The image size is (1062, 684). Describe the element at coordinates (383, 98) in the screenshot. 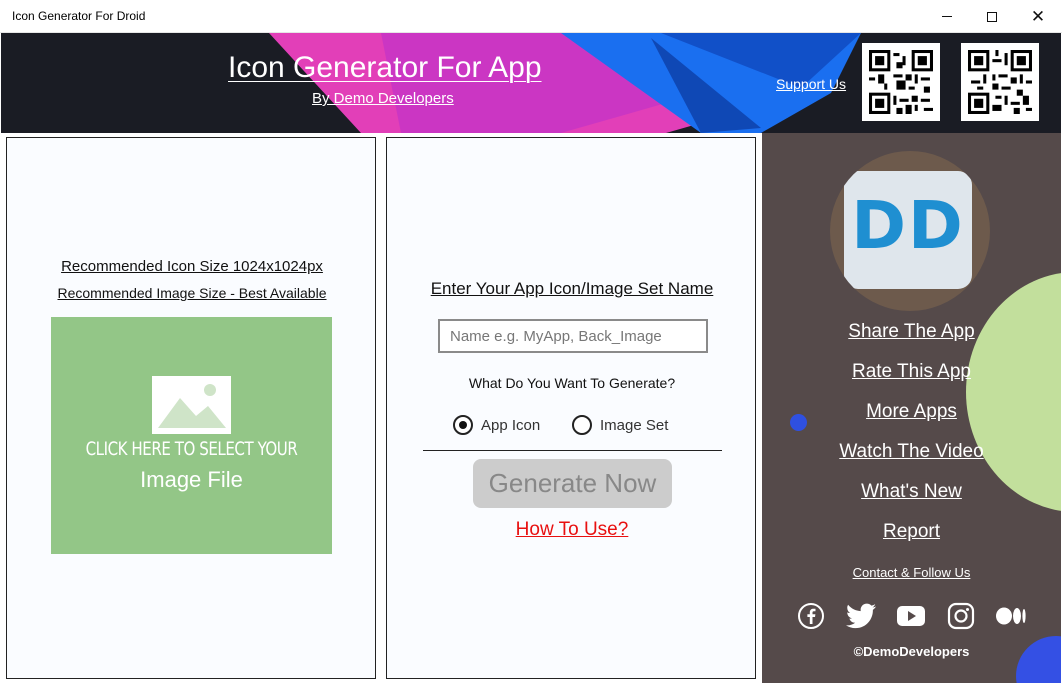

I see `developer-link: By Demo Developers` at that location.